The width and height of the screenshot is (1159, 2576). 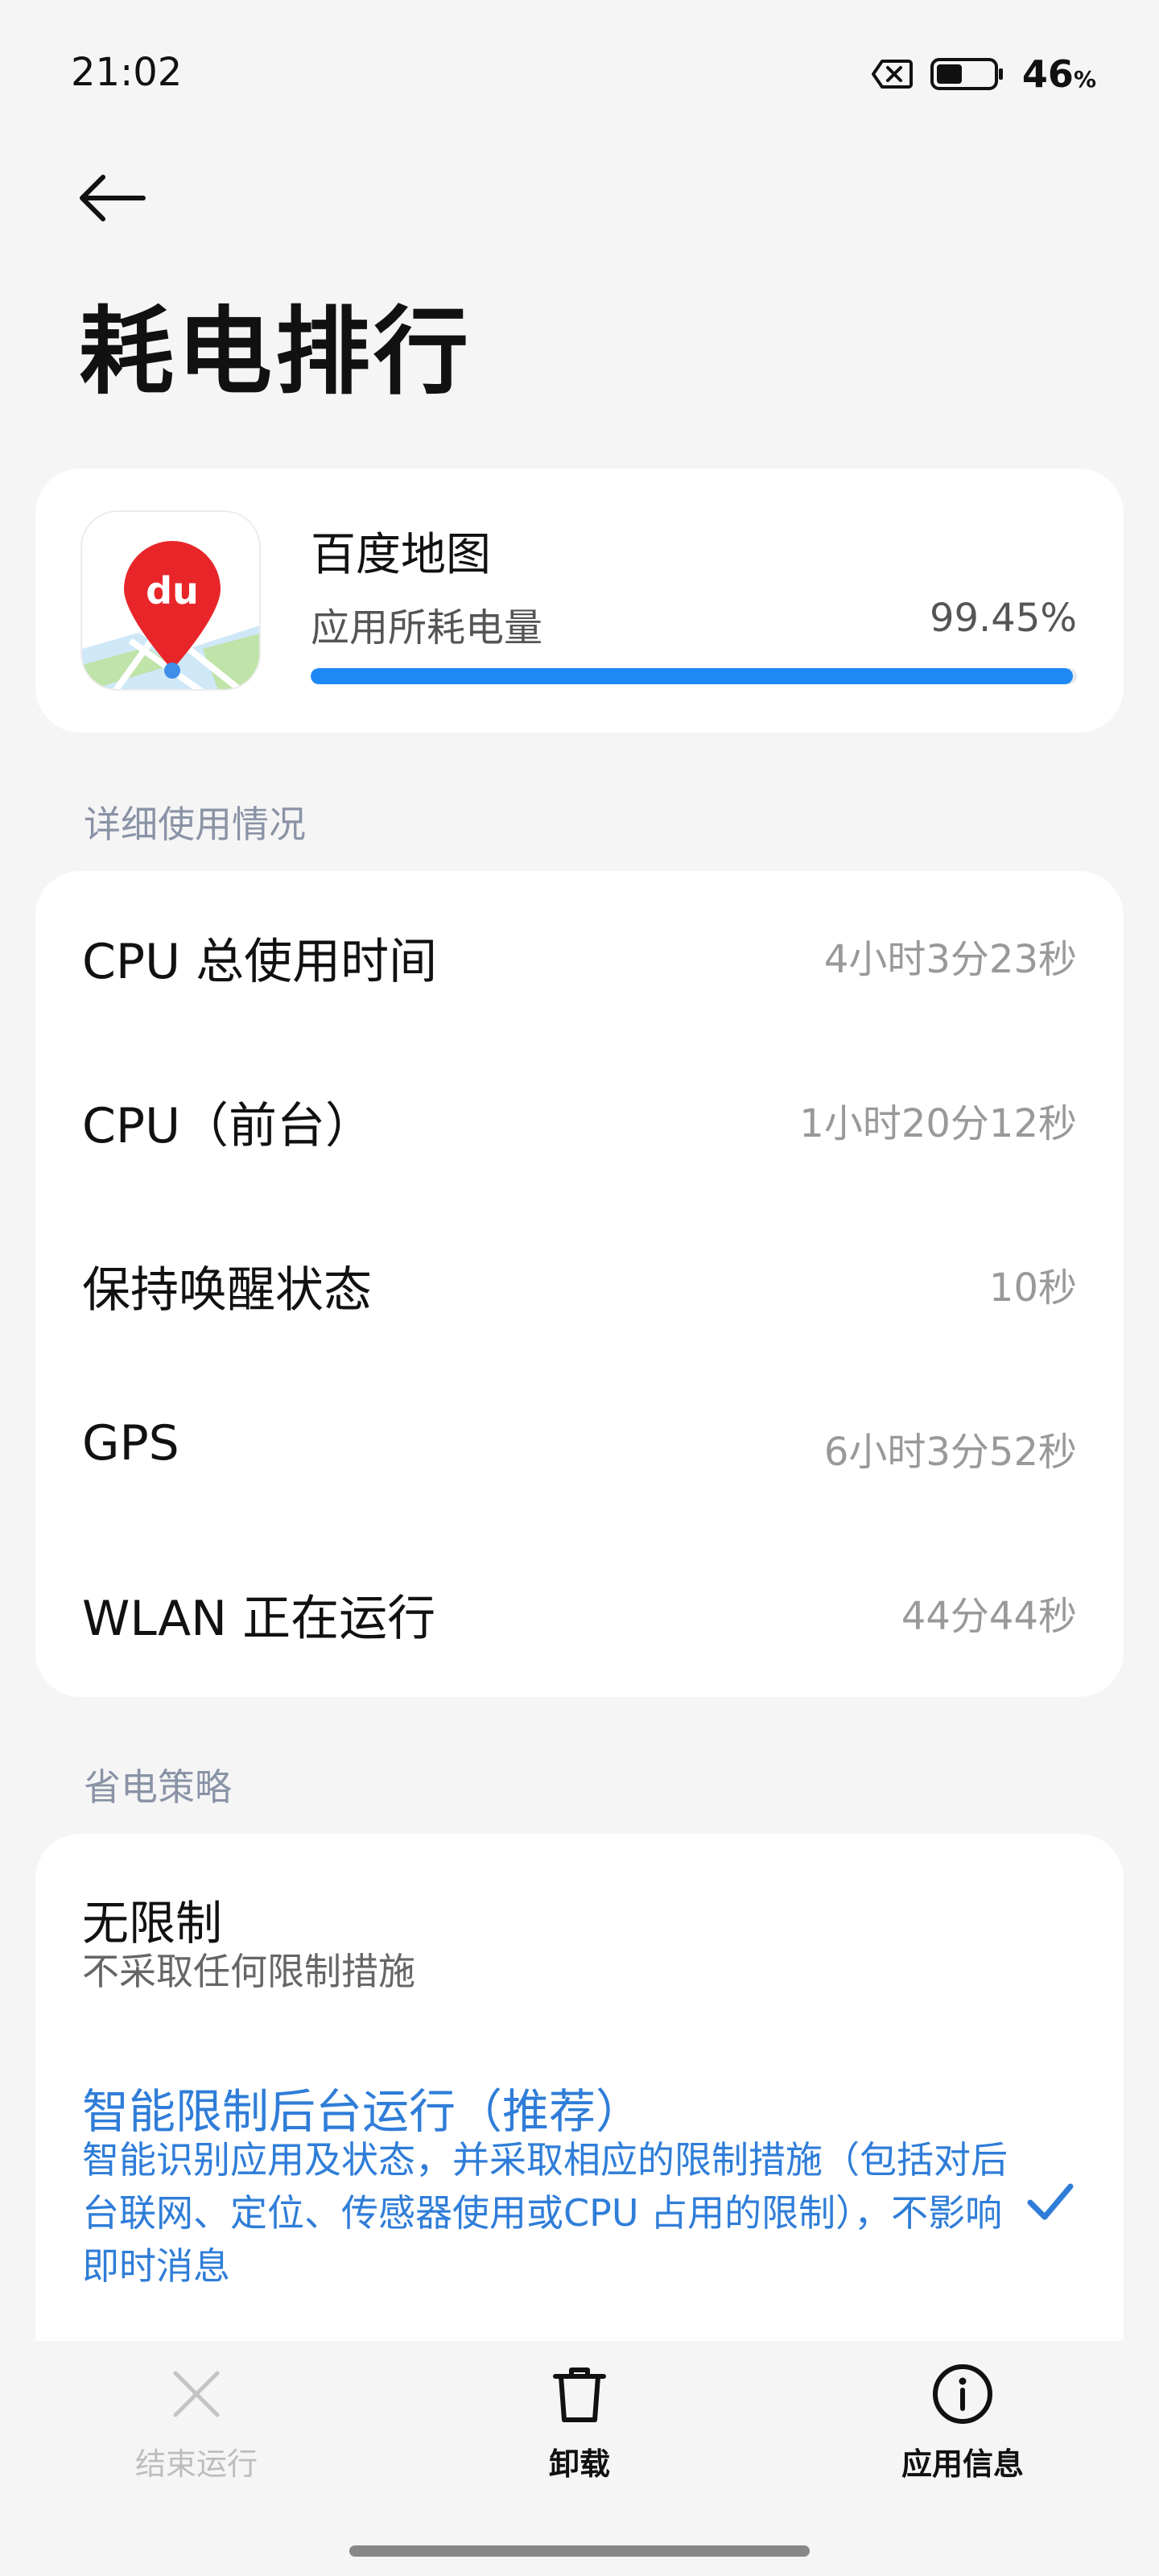 I want to click on uninstall-label: 卸载, so click(x=579, y=2464).